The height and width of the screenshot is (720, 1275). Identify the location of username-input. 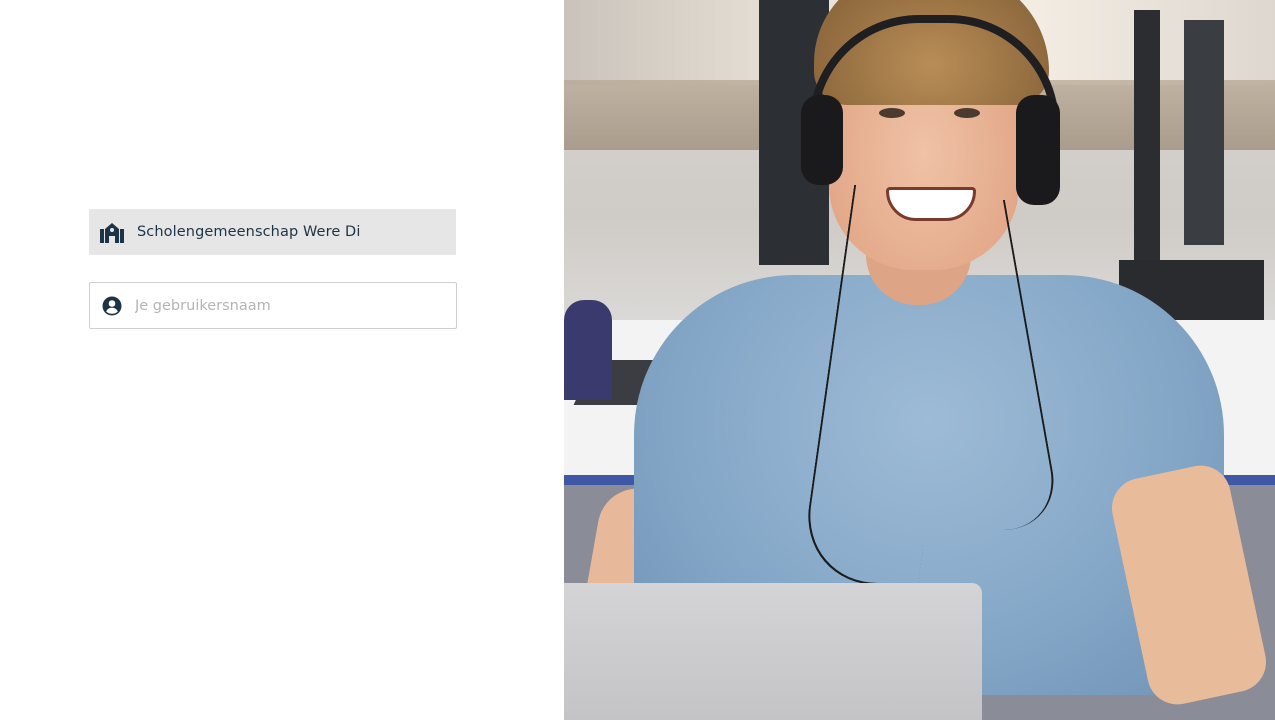
(290, 305).